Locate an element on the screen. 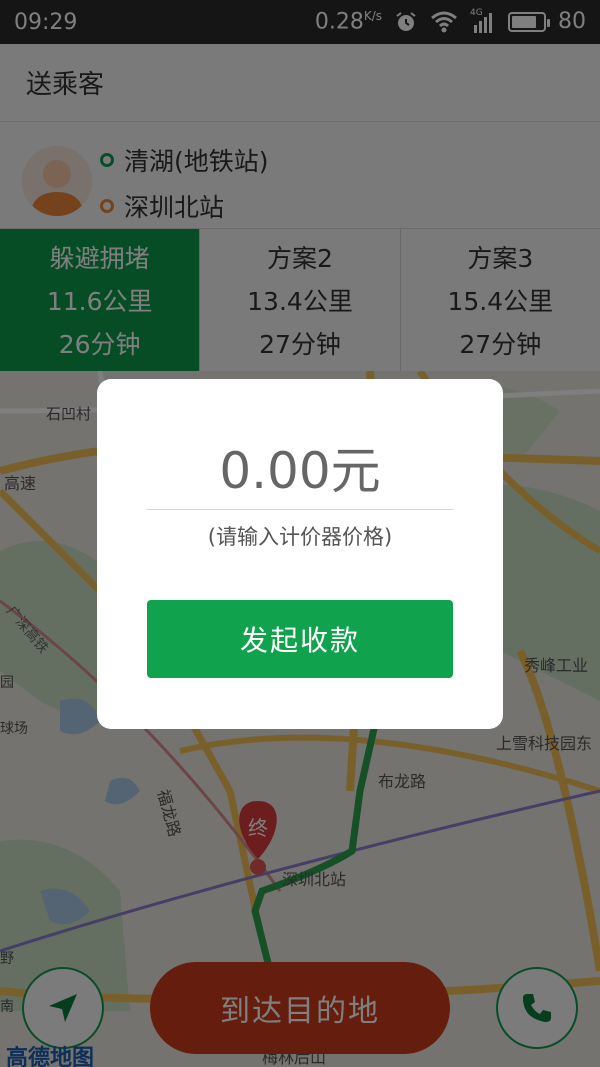 The image size is (600, 1067). amount-divider is located at coordinates (300, 509).